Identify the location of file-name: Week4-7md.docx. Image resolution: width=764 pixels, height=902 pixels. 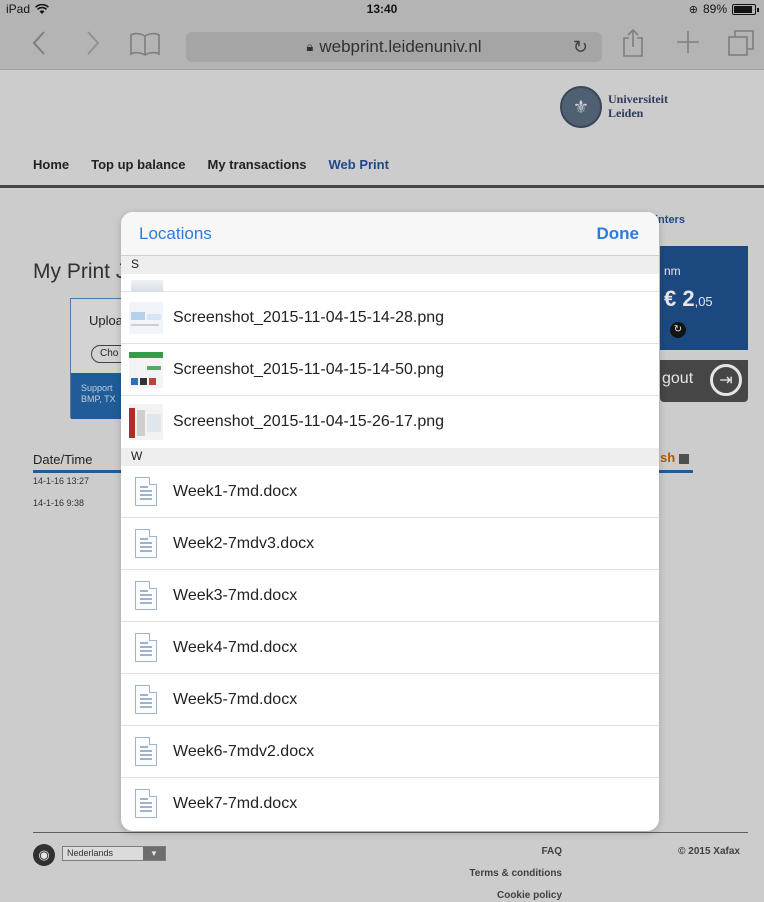
(235, 647).